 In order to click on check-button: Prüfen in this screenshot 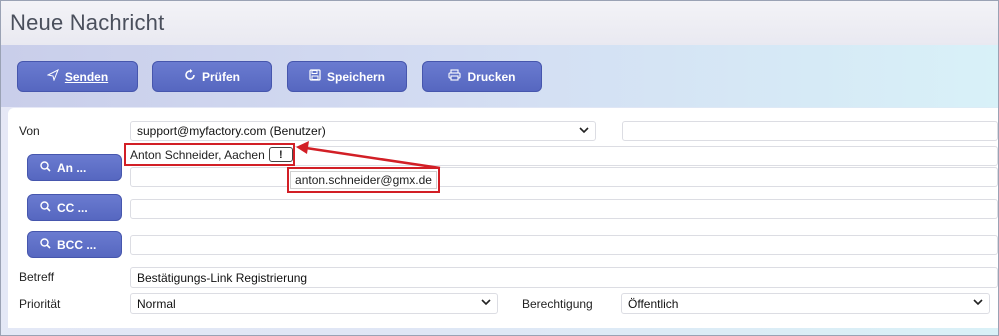, I will do `click(212, 76)`.